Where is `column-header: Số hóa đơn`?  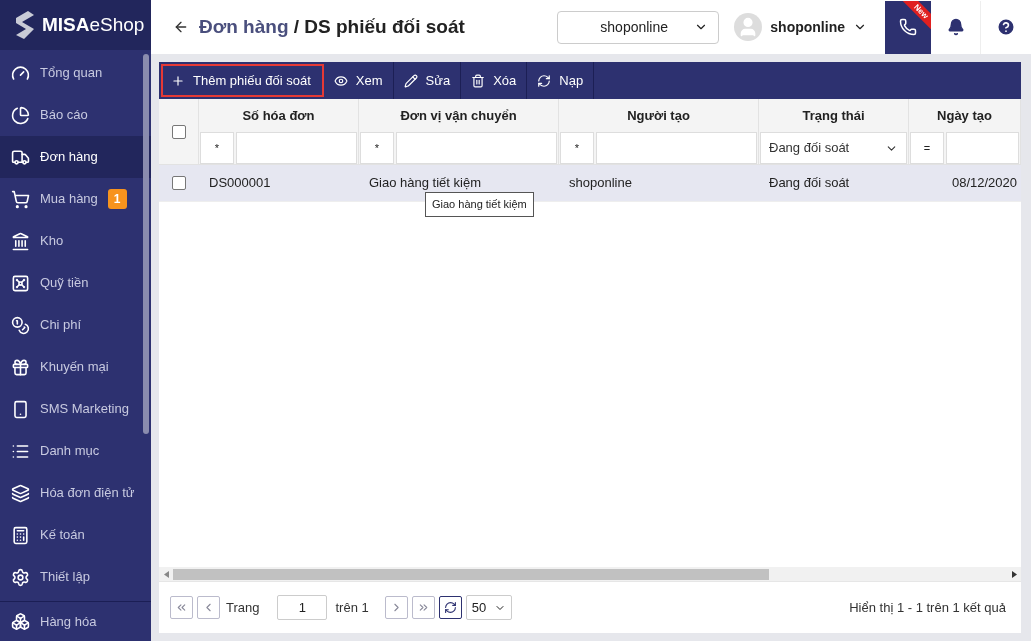
column-header: Số hóa đơn is located at coordinates (278, 115).